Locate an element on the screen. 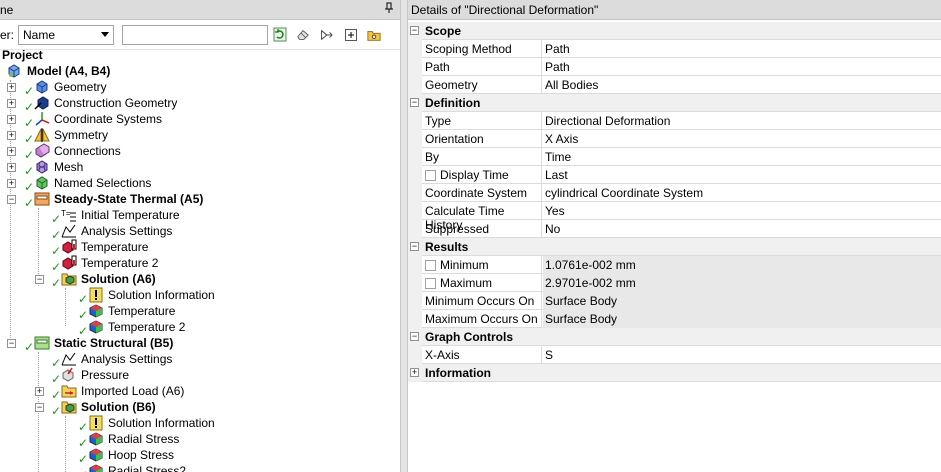  tree-item: + ✓ Coordinate Systems is located at coordinates (200, 120).